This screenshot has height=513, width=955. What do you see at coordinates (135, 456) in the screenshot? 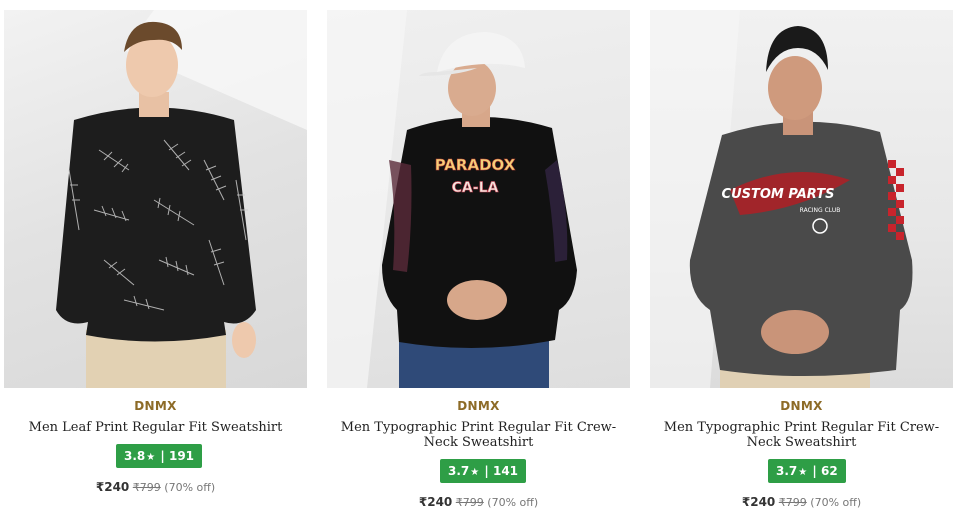
I see `rating-value: 3.8` at bounding box center [135, 456].